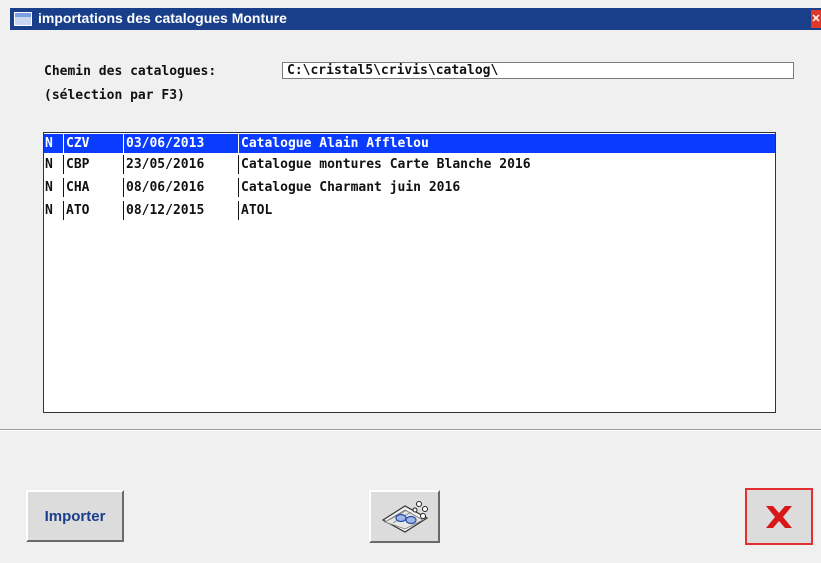 The width and height of the screenshot is (821, 563). Describe the element at coordinates (538, 70) in the screenshot. I see `catalog-path-input` at that location.